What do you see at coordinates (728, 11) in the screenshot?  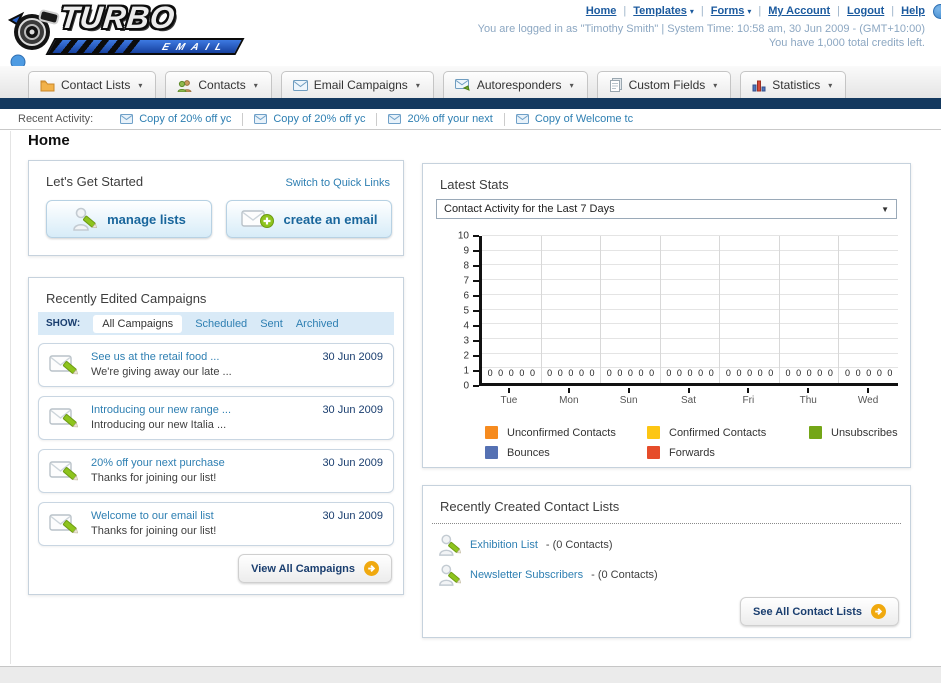 I see `nav-link-forms: Forms` at bounding box center [728, 11].